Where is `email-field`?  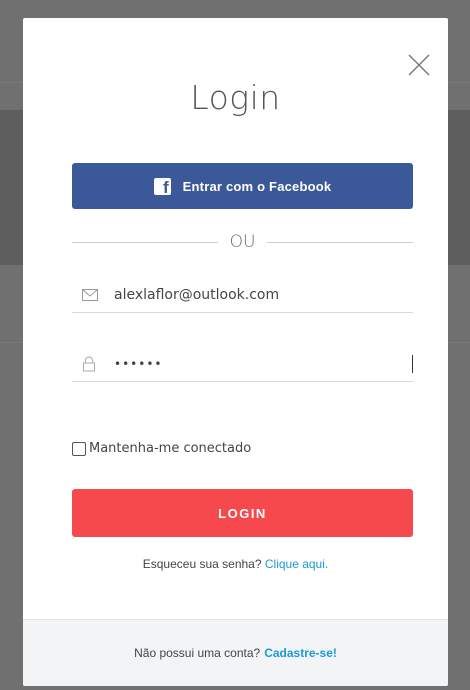
email-field is located at coordinates (242, 295).